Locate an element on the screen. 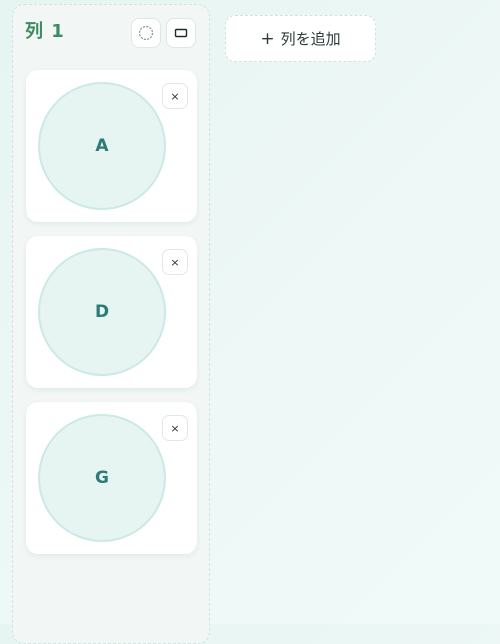 The height and width of the screenshot is (644, 500). card-label: A is located at coordinates (102, 146).